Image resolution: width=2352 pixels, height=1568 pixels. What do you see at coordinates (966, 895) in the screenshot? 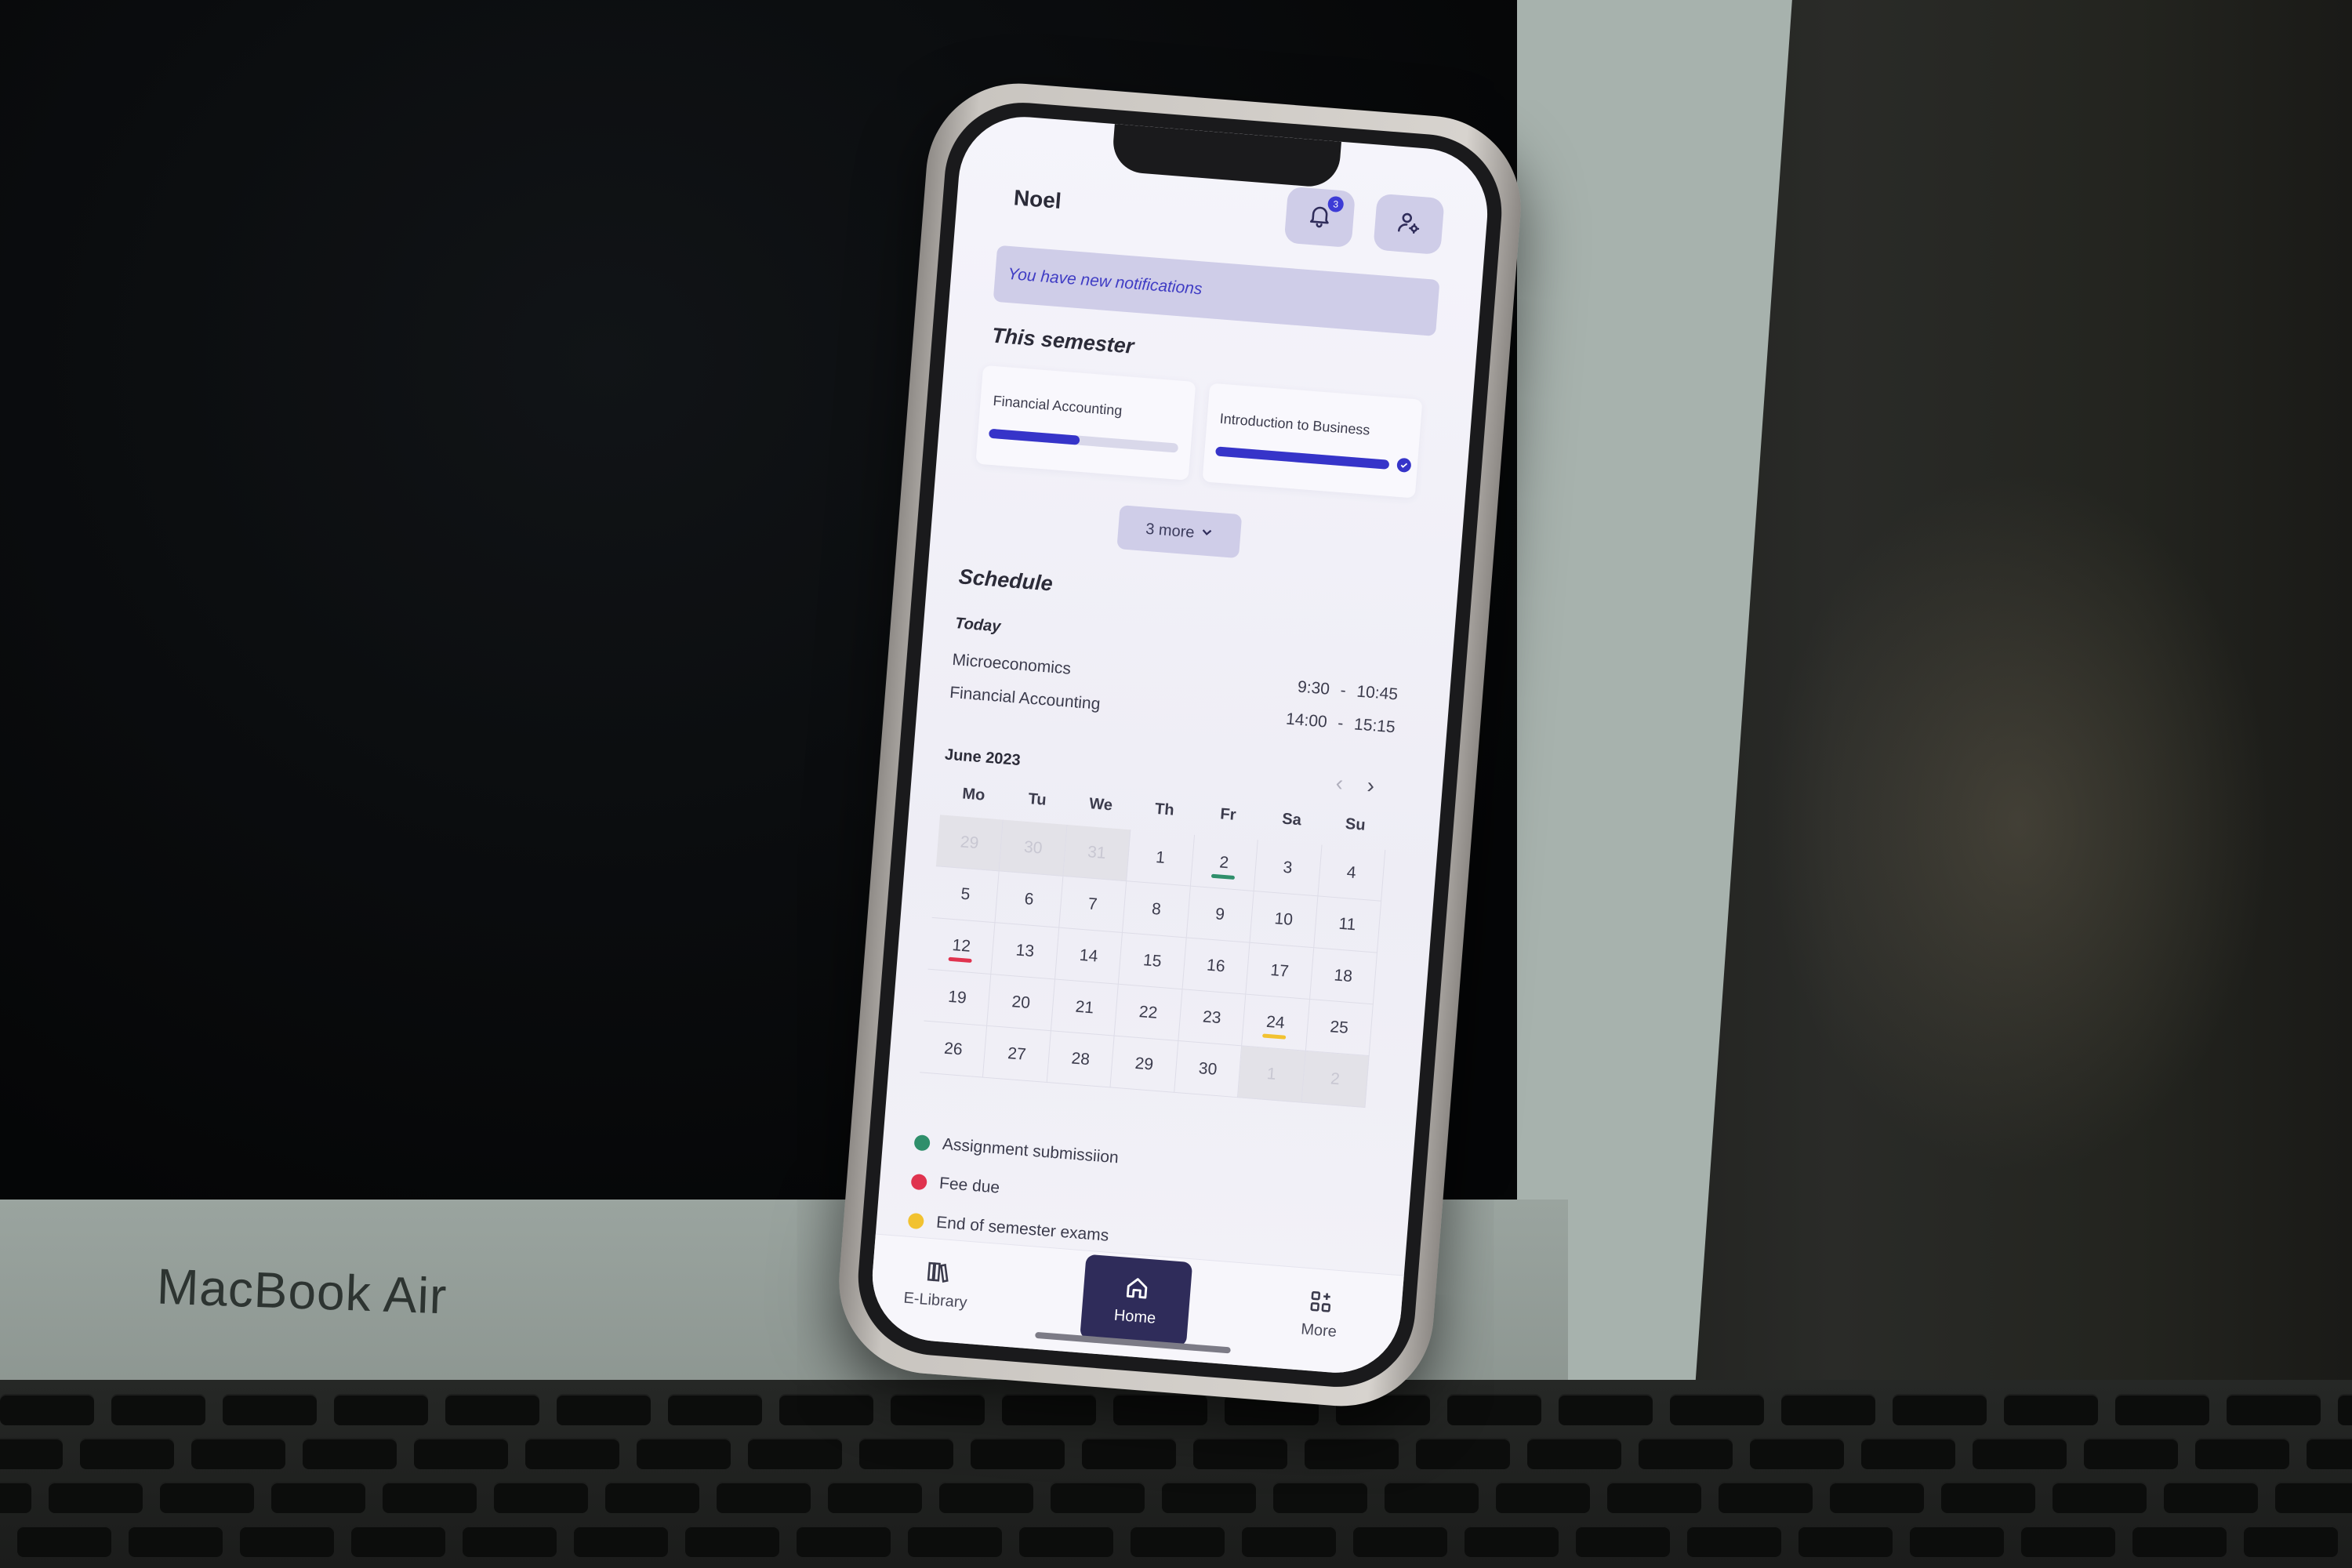
I see `calendar-day: 5` at bounding box center [966, 895].